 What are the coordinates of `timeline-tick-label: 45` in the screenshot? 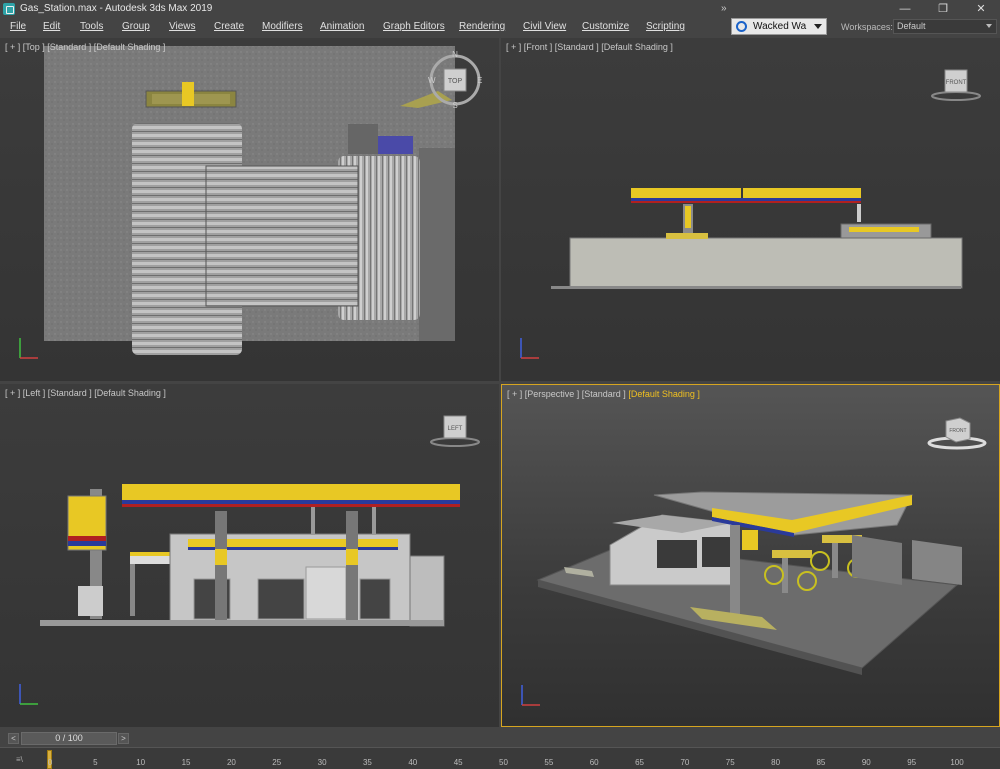 It's located at (458, 762).